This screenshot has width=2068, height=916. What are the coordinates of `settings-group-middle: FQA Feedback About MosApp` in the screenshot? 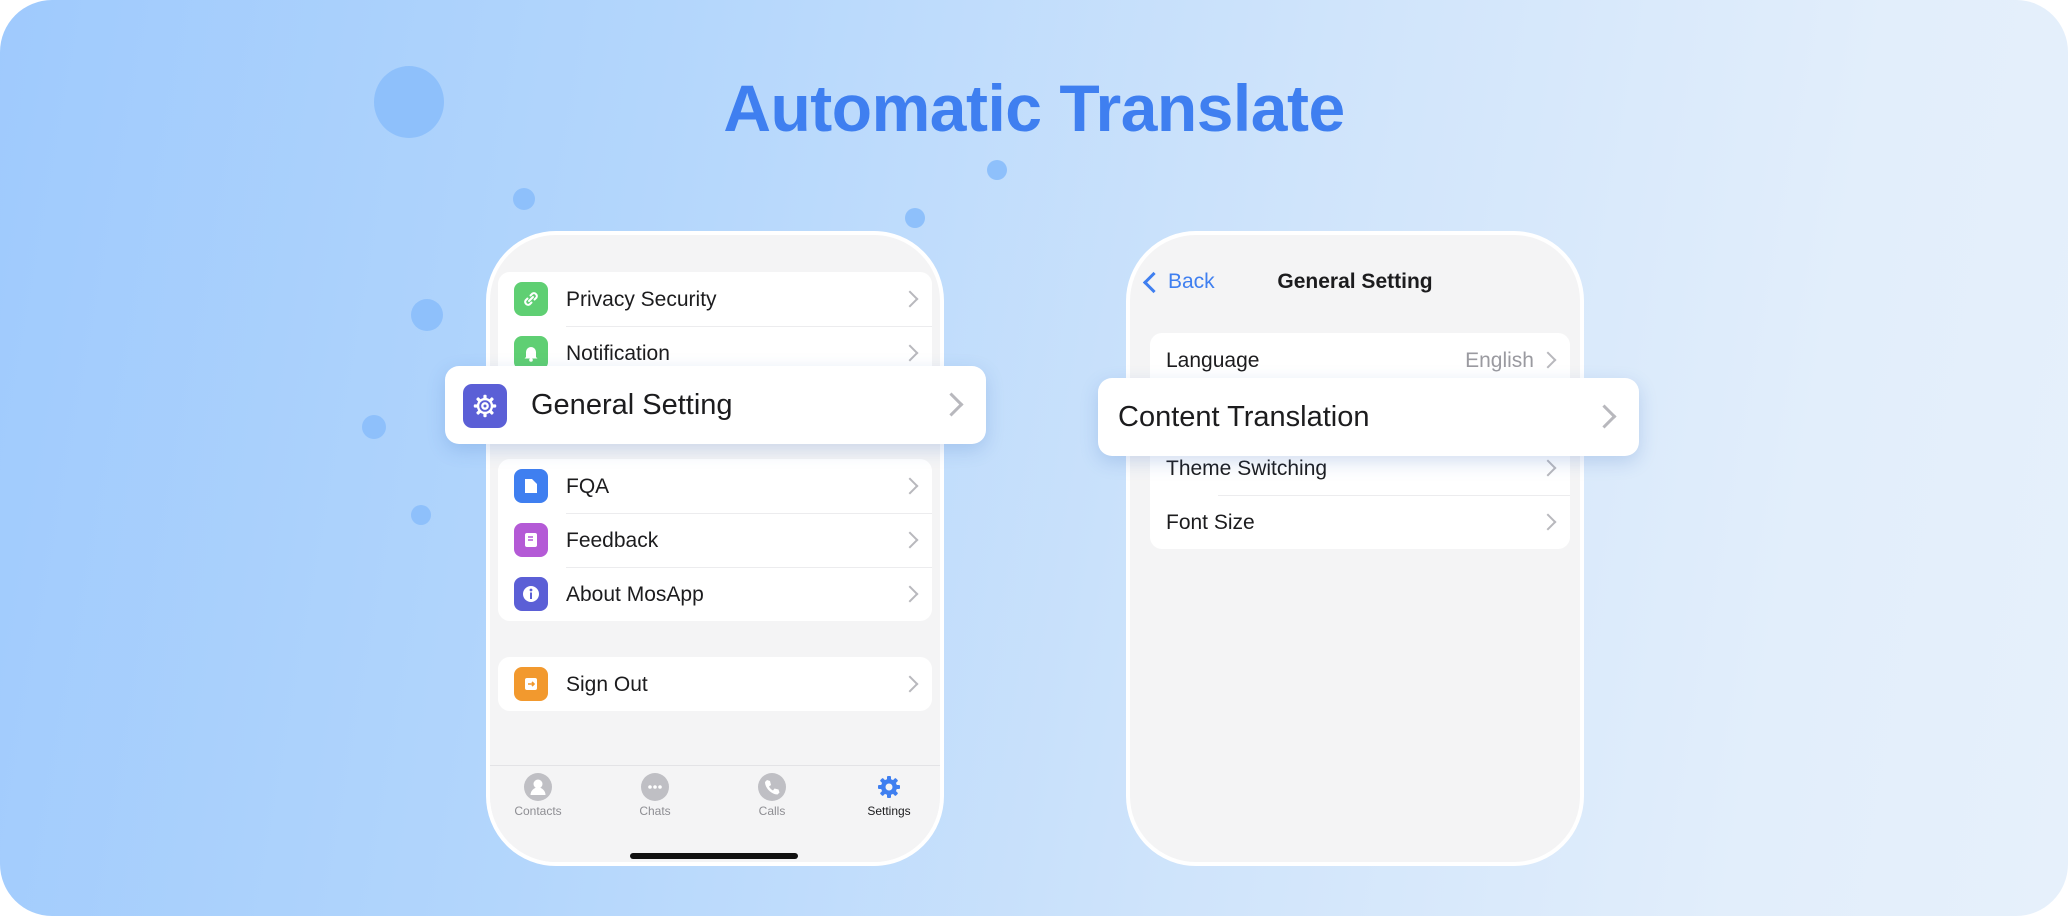 It's located at (715, 540).